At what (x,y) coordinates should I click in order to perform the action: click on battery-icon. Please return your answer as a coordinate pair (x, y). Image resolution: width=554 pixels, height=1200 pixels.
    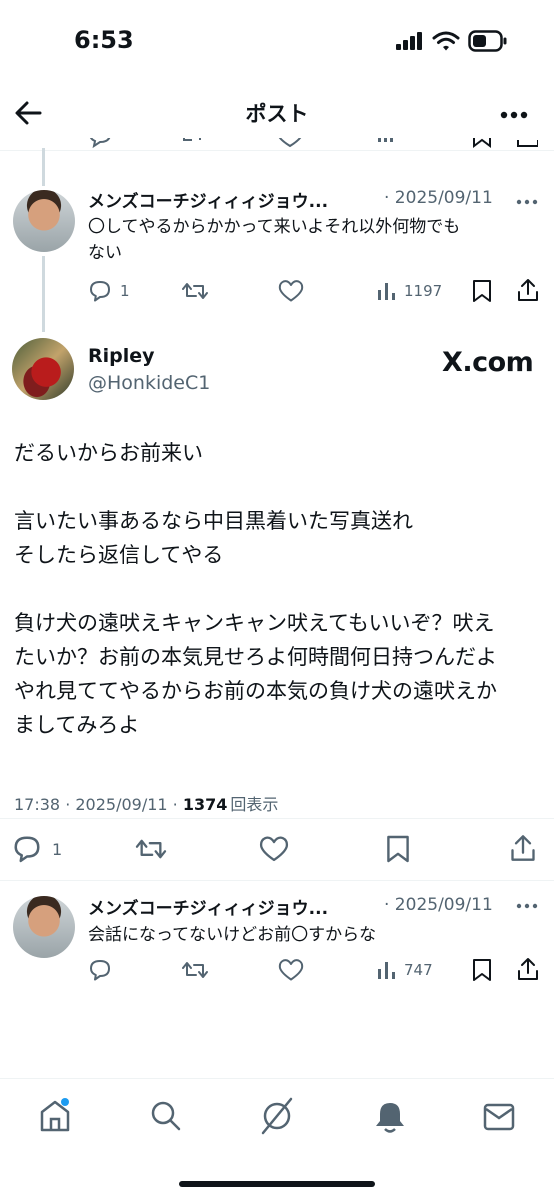
    Looking at the image, I should click on (488, 41).